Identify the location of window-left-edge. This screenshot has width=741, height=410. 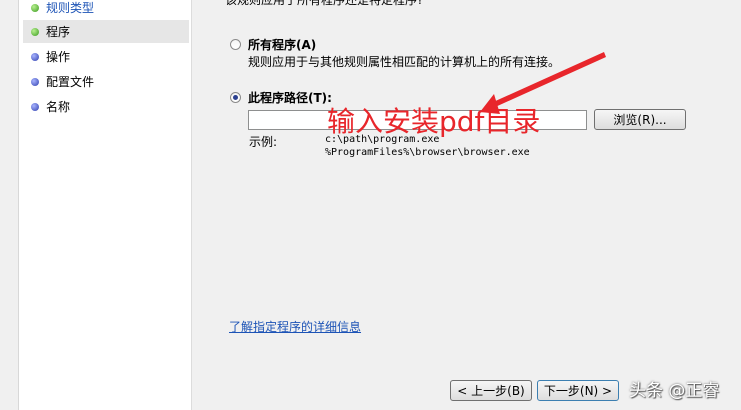
(9, 205).